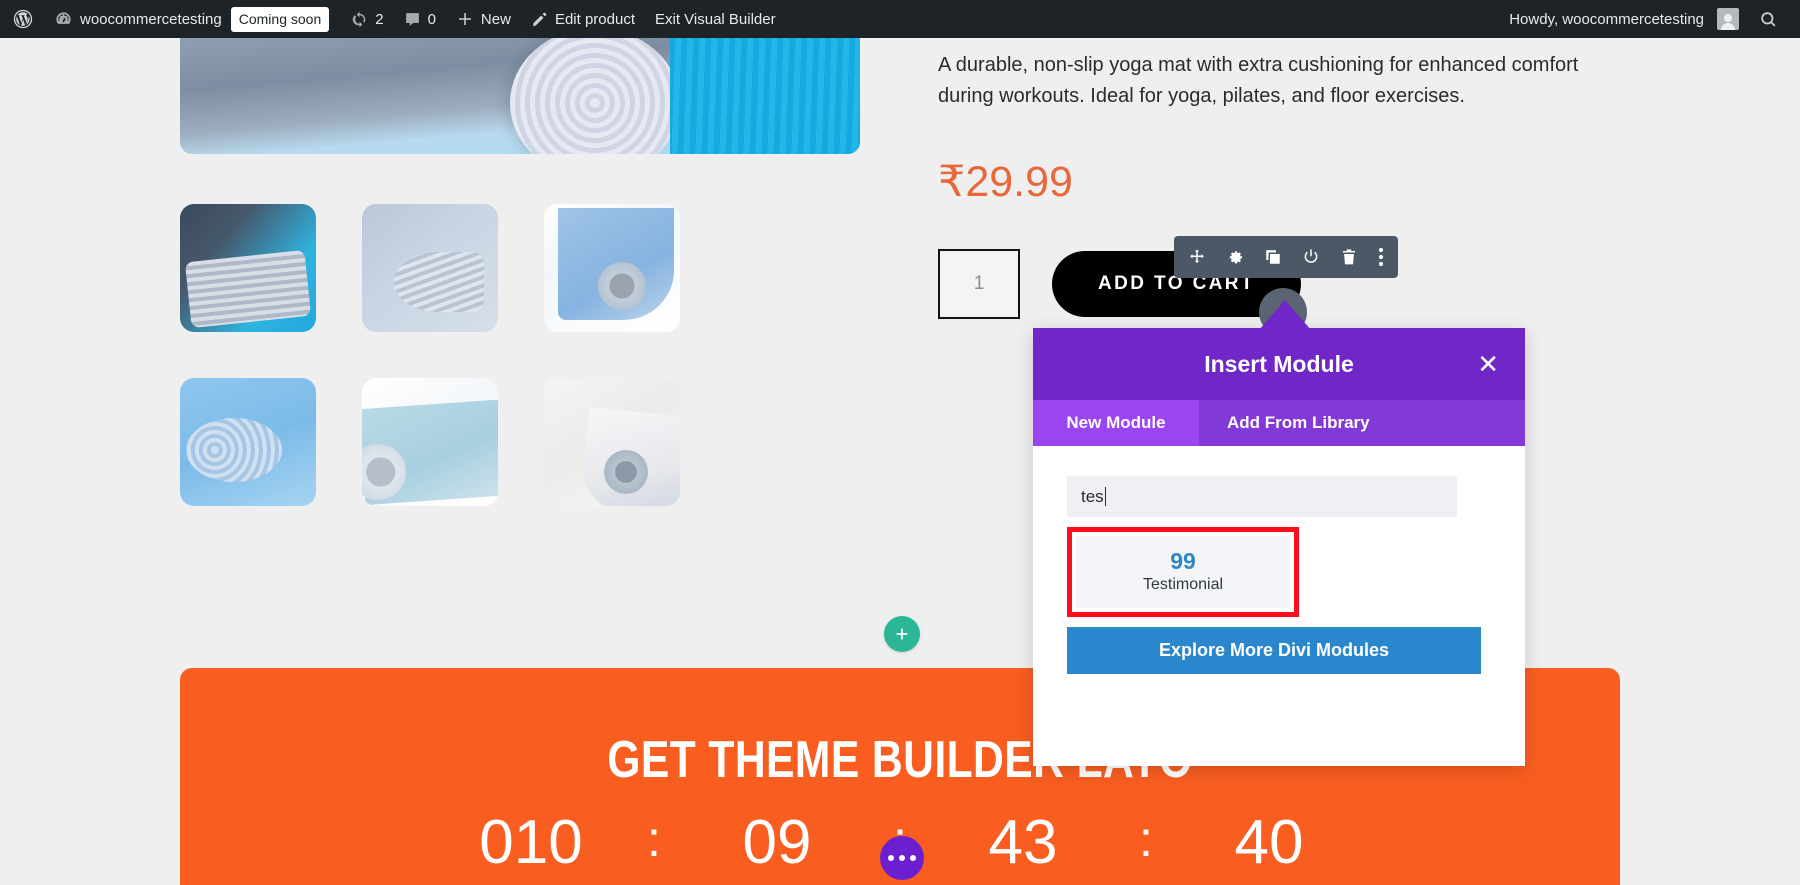 This screenshot has width=1800, height=885. What do you see at coordinates (1285, 315) in the screenshot?
I see `modal-pointer-arrow` at bounding box center [1285, 315].